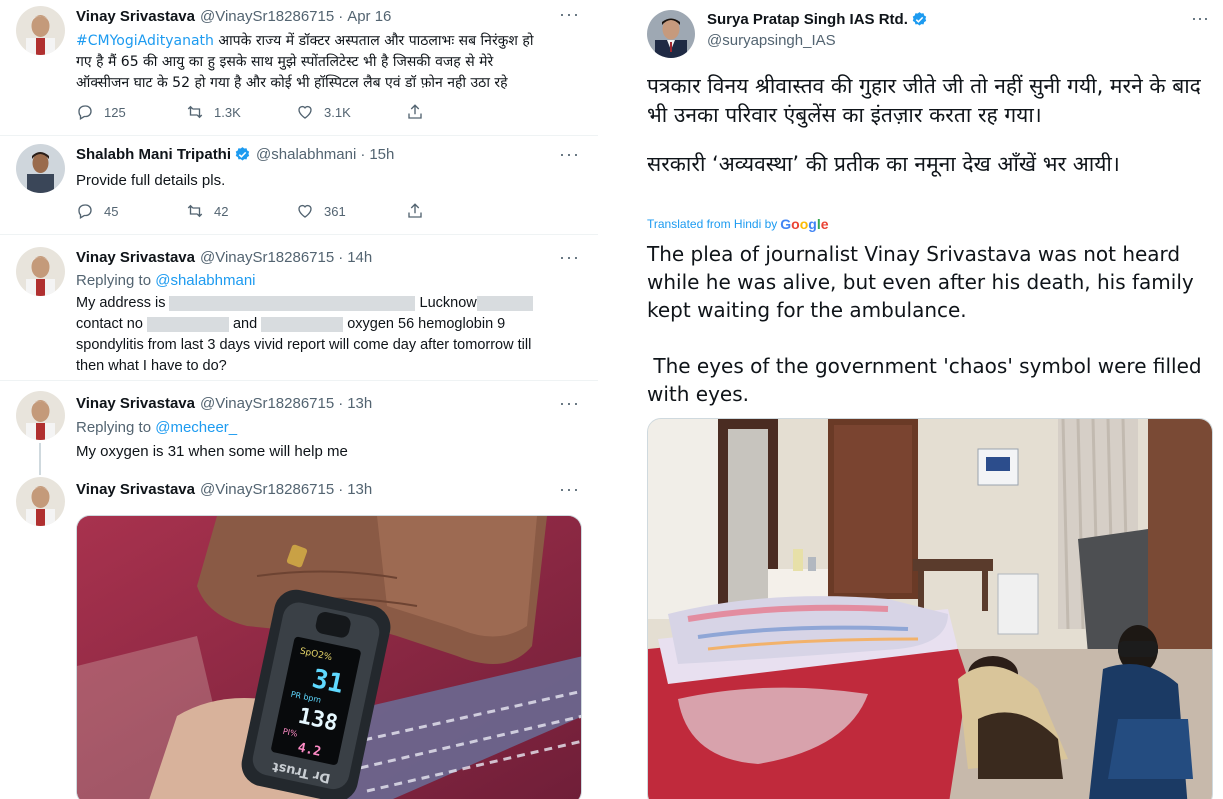  What do you see at coordinates (245, 324) in the screenshot?
I see `tweet-text-line: and` at bounding box center [245, 324].